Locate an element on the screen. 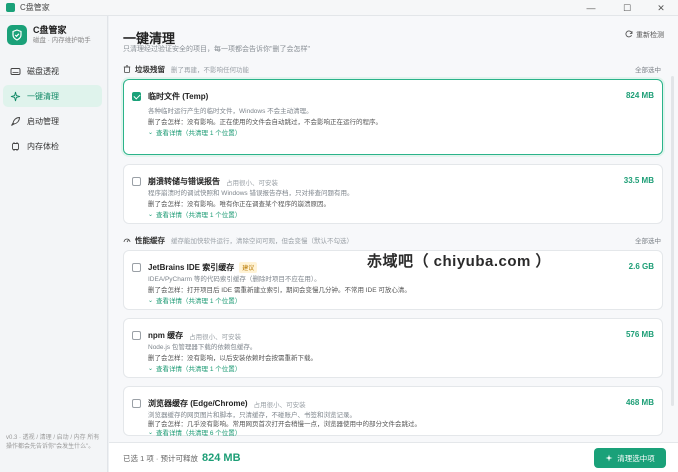 Image resolution: width=678 pixels, height=472 pixels. section-desc: 缓存能加快软件运行，清除空间可观，但会变慢（默认不勾选） is located at coordinates (262, 241).